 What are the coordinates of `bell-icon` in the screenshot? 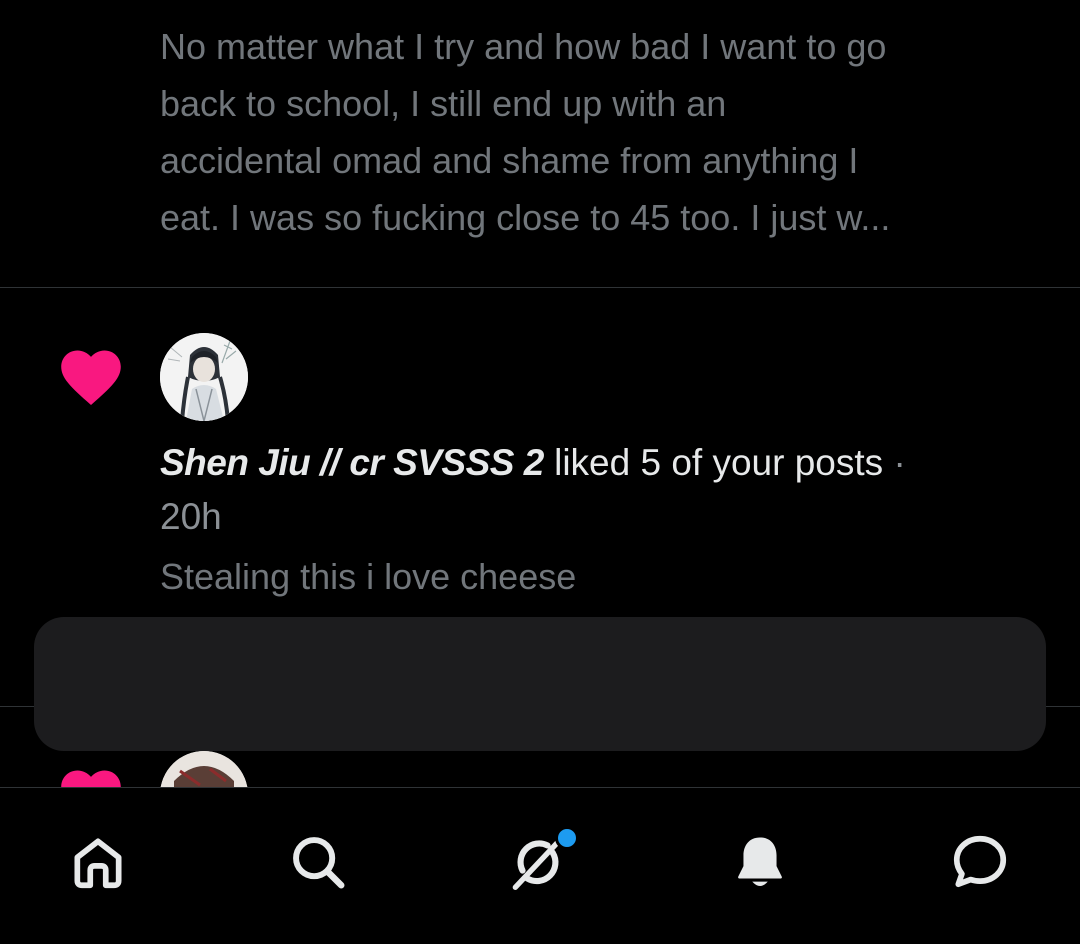 It's located at (760, 862).